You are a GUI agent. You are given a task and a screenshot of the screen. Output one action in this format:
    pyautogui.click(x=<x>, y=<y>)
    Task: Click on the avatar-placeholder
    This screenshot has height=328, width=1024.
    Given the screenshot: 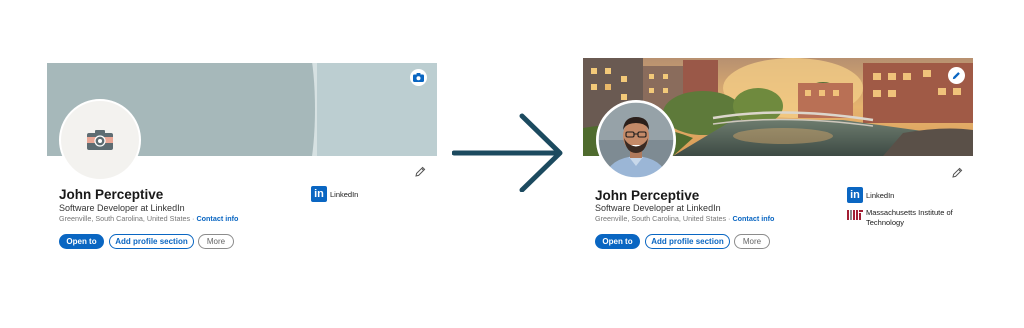 What is the action you would take?
    pyautogui.click(x=100, y=140)
    